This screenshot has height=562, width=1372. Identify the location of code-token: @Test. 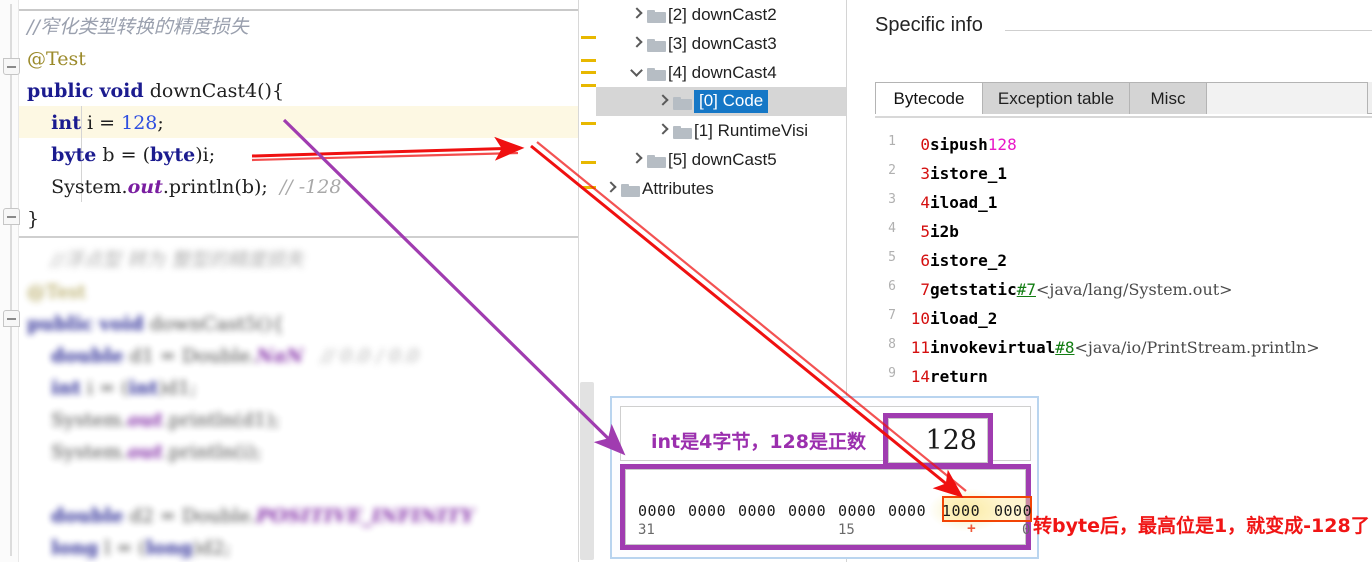
(56, 59).